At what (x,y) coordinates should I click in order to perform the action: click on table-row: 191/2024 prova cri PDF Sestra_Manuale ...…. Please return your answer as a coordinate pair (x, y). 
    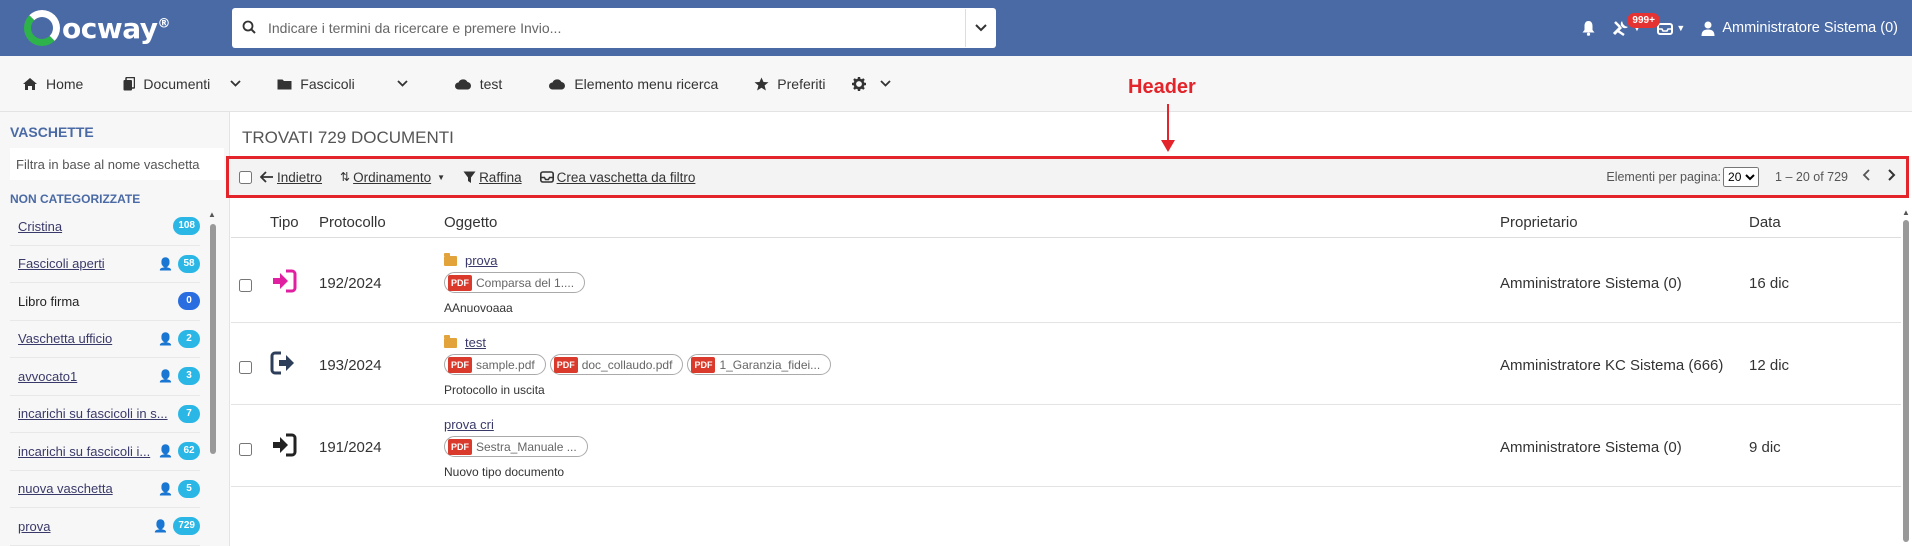
    Looking at the image, I should click on (1066, 446).